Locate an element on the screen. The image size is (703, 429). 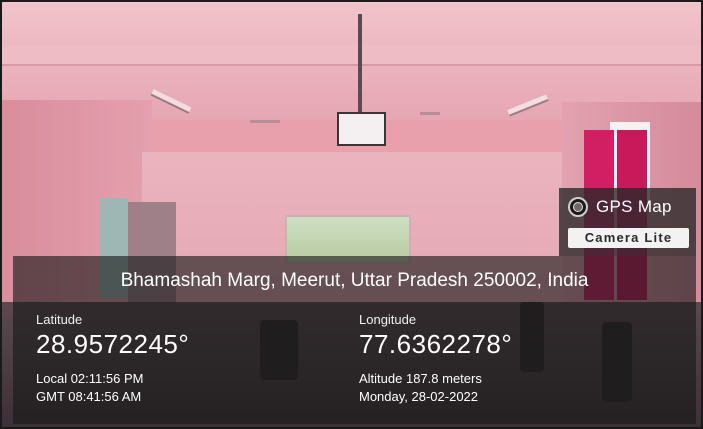
altitude-text: Altitude 187.8 meters is located at coordinates (420, 378).